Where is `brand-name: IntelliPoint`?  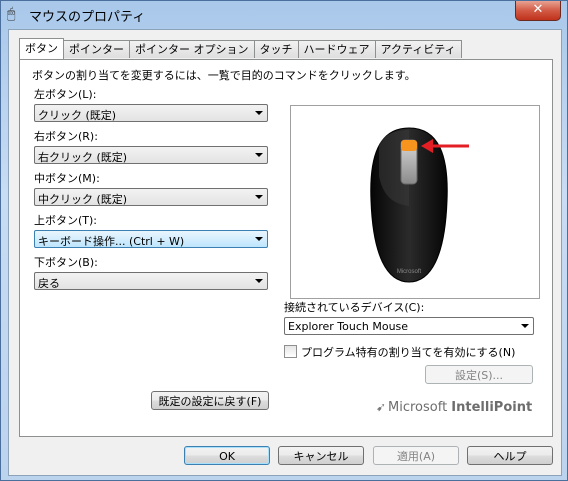 brand-name: IntelliPoint is located at coordinates (492, 407).